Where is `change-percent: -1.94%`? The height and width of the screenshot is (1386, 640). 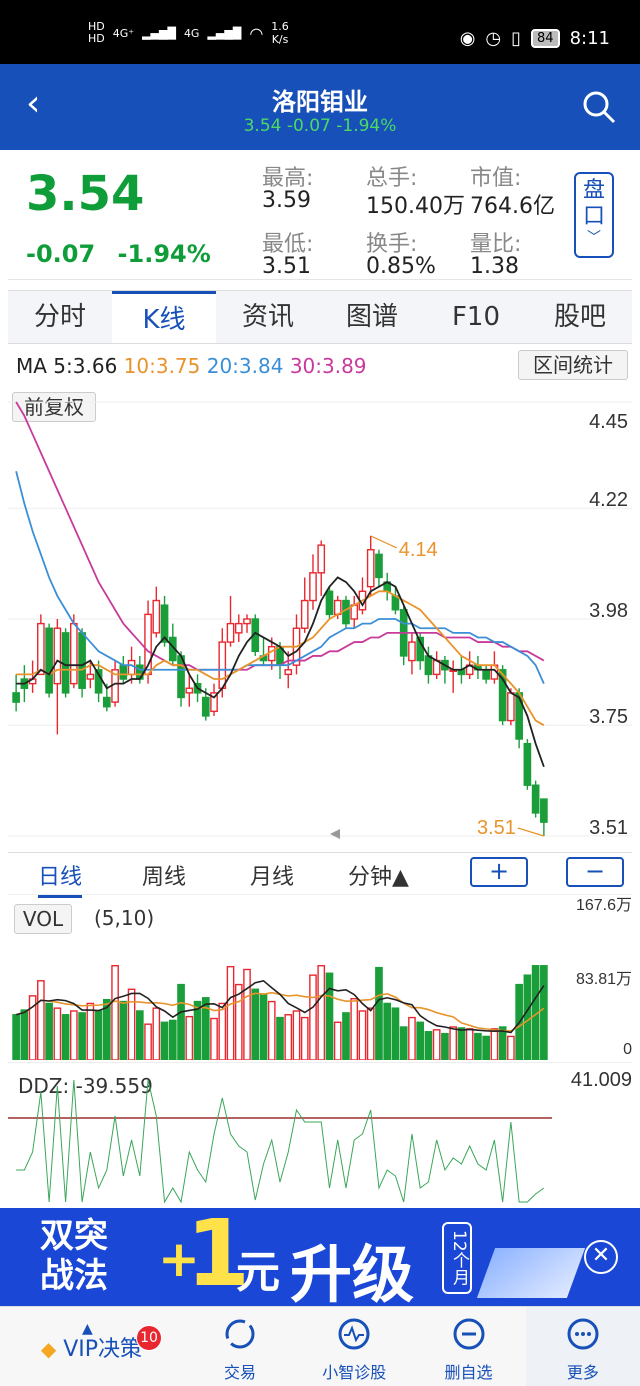 change-percent: -1.94% is located at coordinates (164, 254).